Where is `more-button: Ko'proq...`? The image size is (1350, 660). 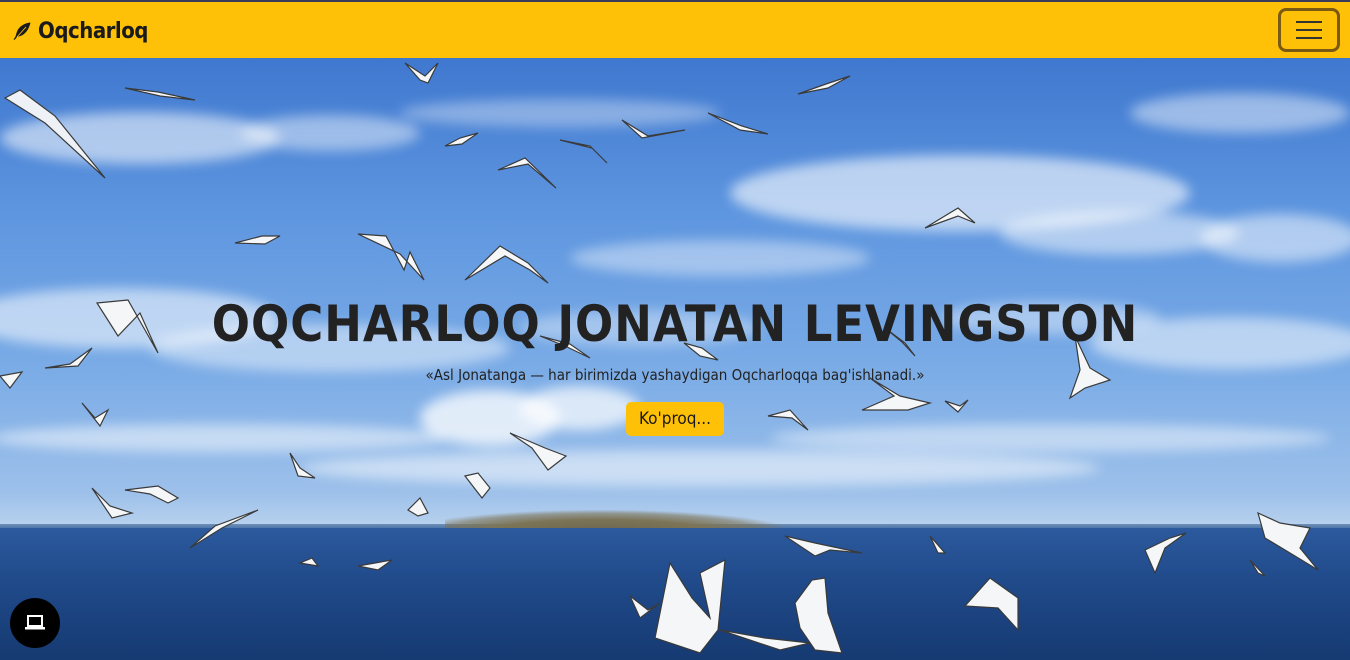
more-button: Ko'proq... is located at coordinates (675, 419).